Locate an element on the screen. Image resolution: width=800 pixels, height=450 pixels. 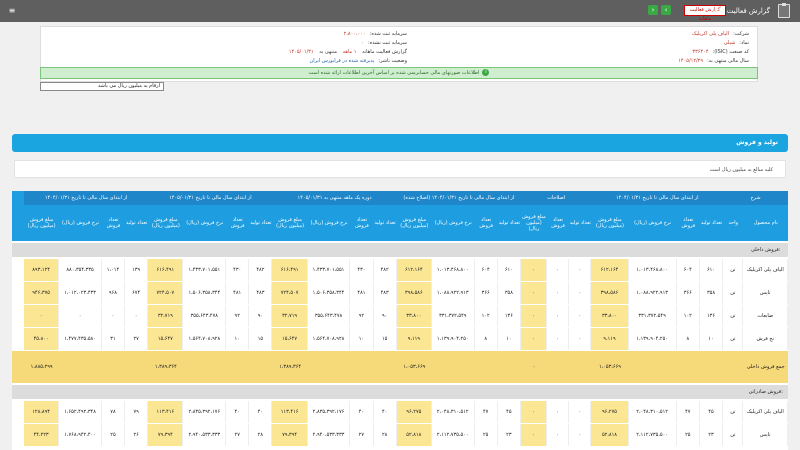
isic-value: ۳۳۶۴۰۴ is located at coordinates (700, 52).